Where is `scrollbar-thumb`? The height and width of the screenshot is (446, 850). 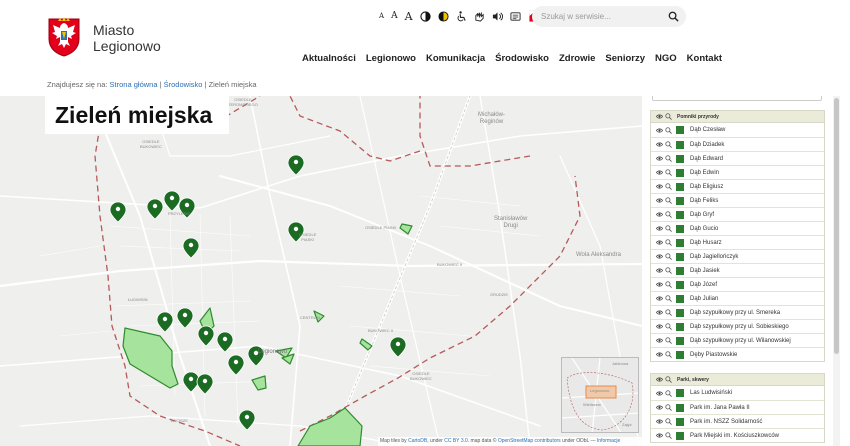 scrollbar-thumb is located at coordinates (836, 226).